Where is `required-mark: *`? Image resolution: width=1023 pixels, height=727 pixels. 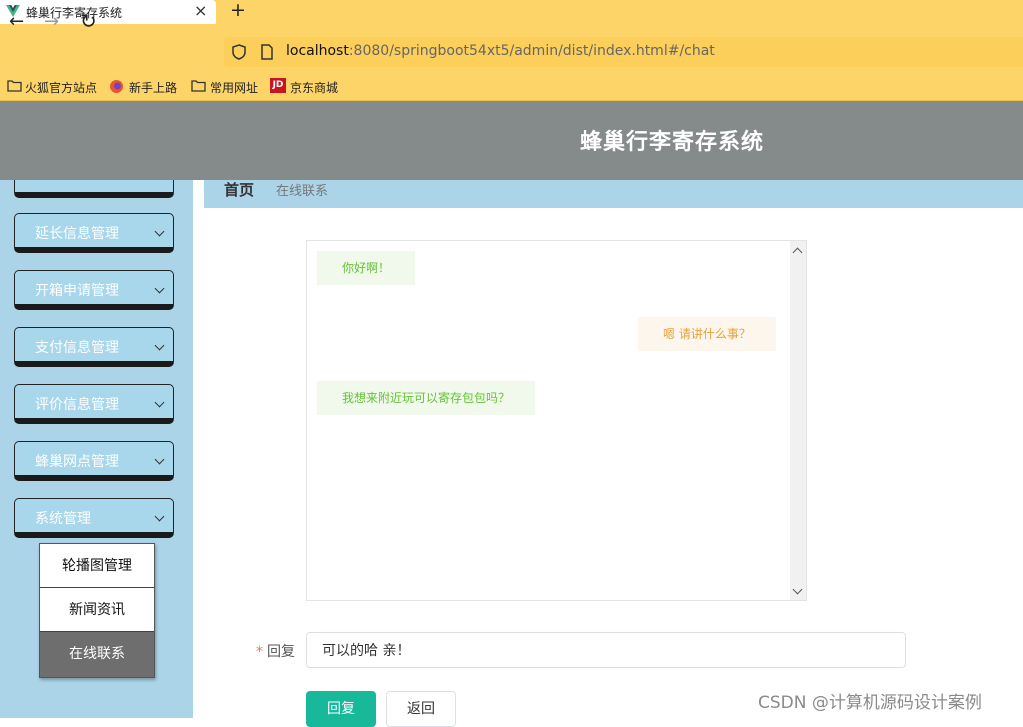 required-mark: * is located at coordinates (259, 652).